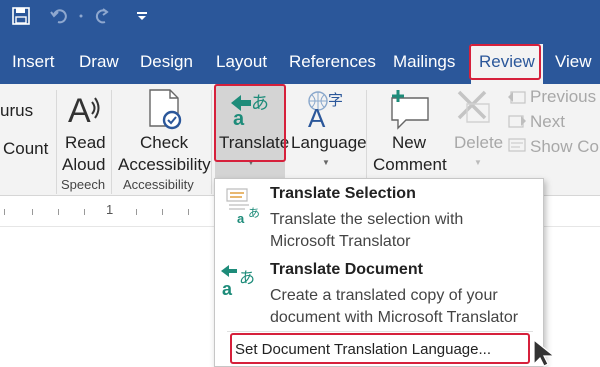 This screenshot has width=600, height=367. I want to click on read-aloud-icon: A, so click(84, 112).